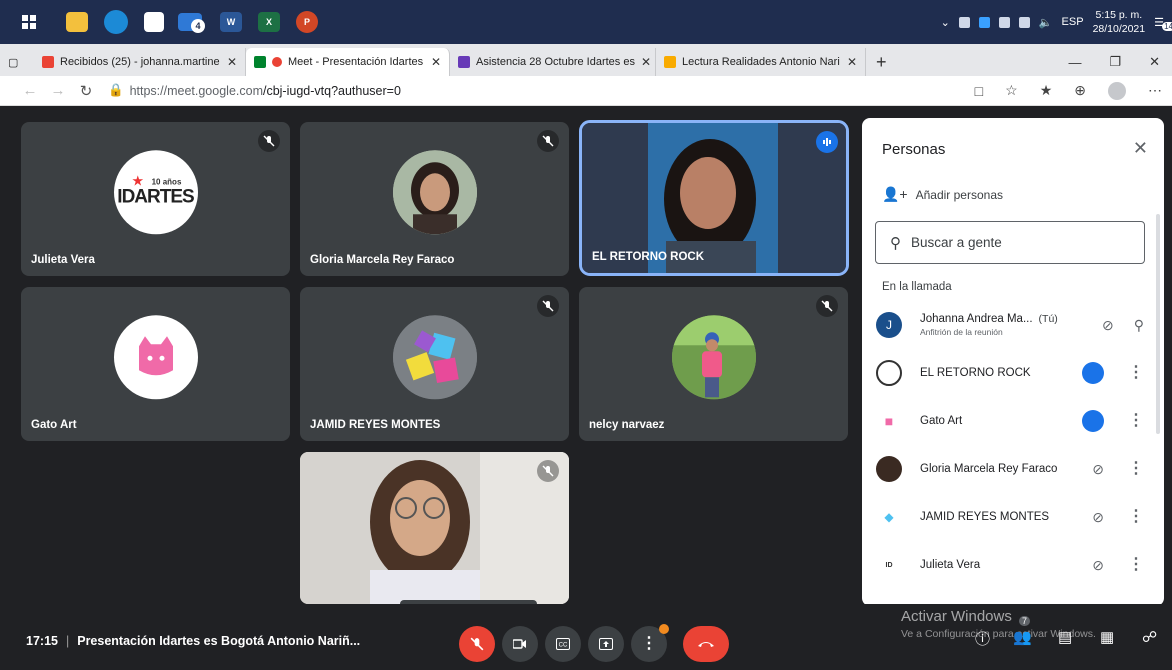  What do you see at coordinates (155, 364) in the screenshot?
I see `participant-tile-gato: Gato Art` at bounding box center [155, 364].